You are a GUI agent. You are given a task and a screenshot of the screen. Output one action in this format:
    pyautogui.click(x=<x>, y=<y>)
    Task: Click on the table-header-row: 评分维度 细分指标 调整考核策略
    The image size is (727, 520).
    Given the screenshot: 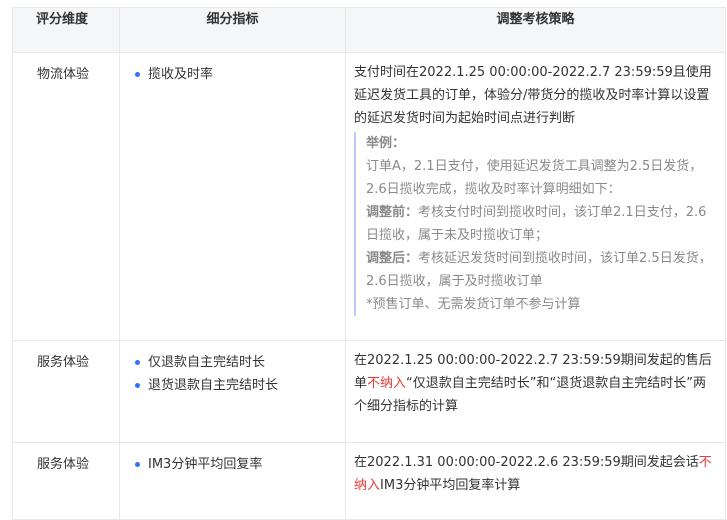 What is the action you would take?
    pyautogui.click(x=369, y=30)
    